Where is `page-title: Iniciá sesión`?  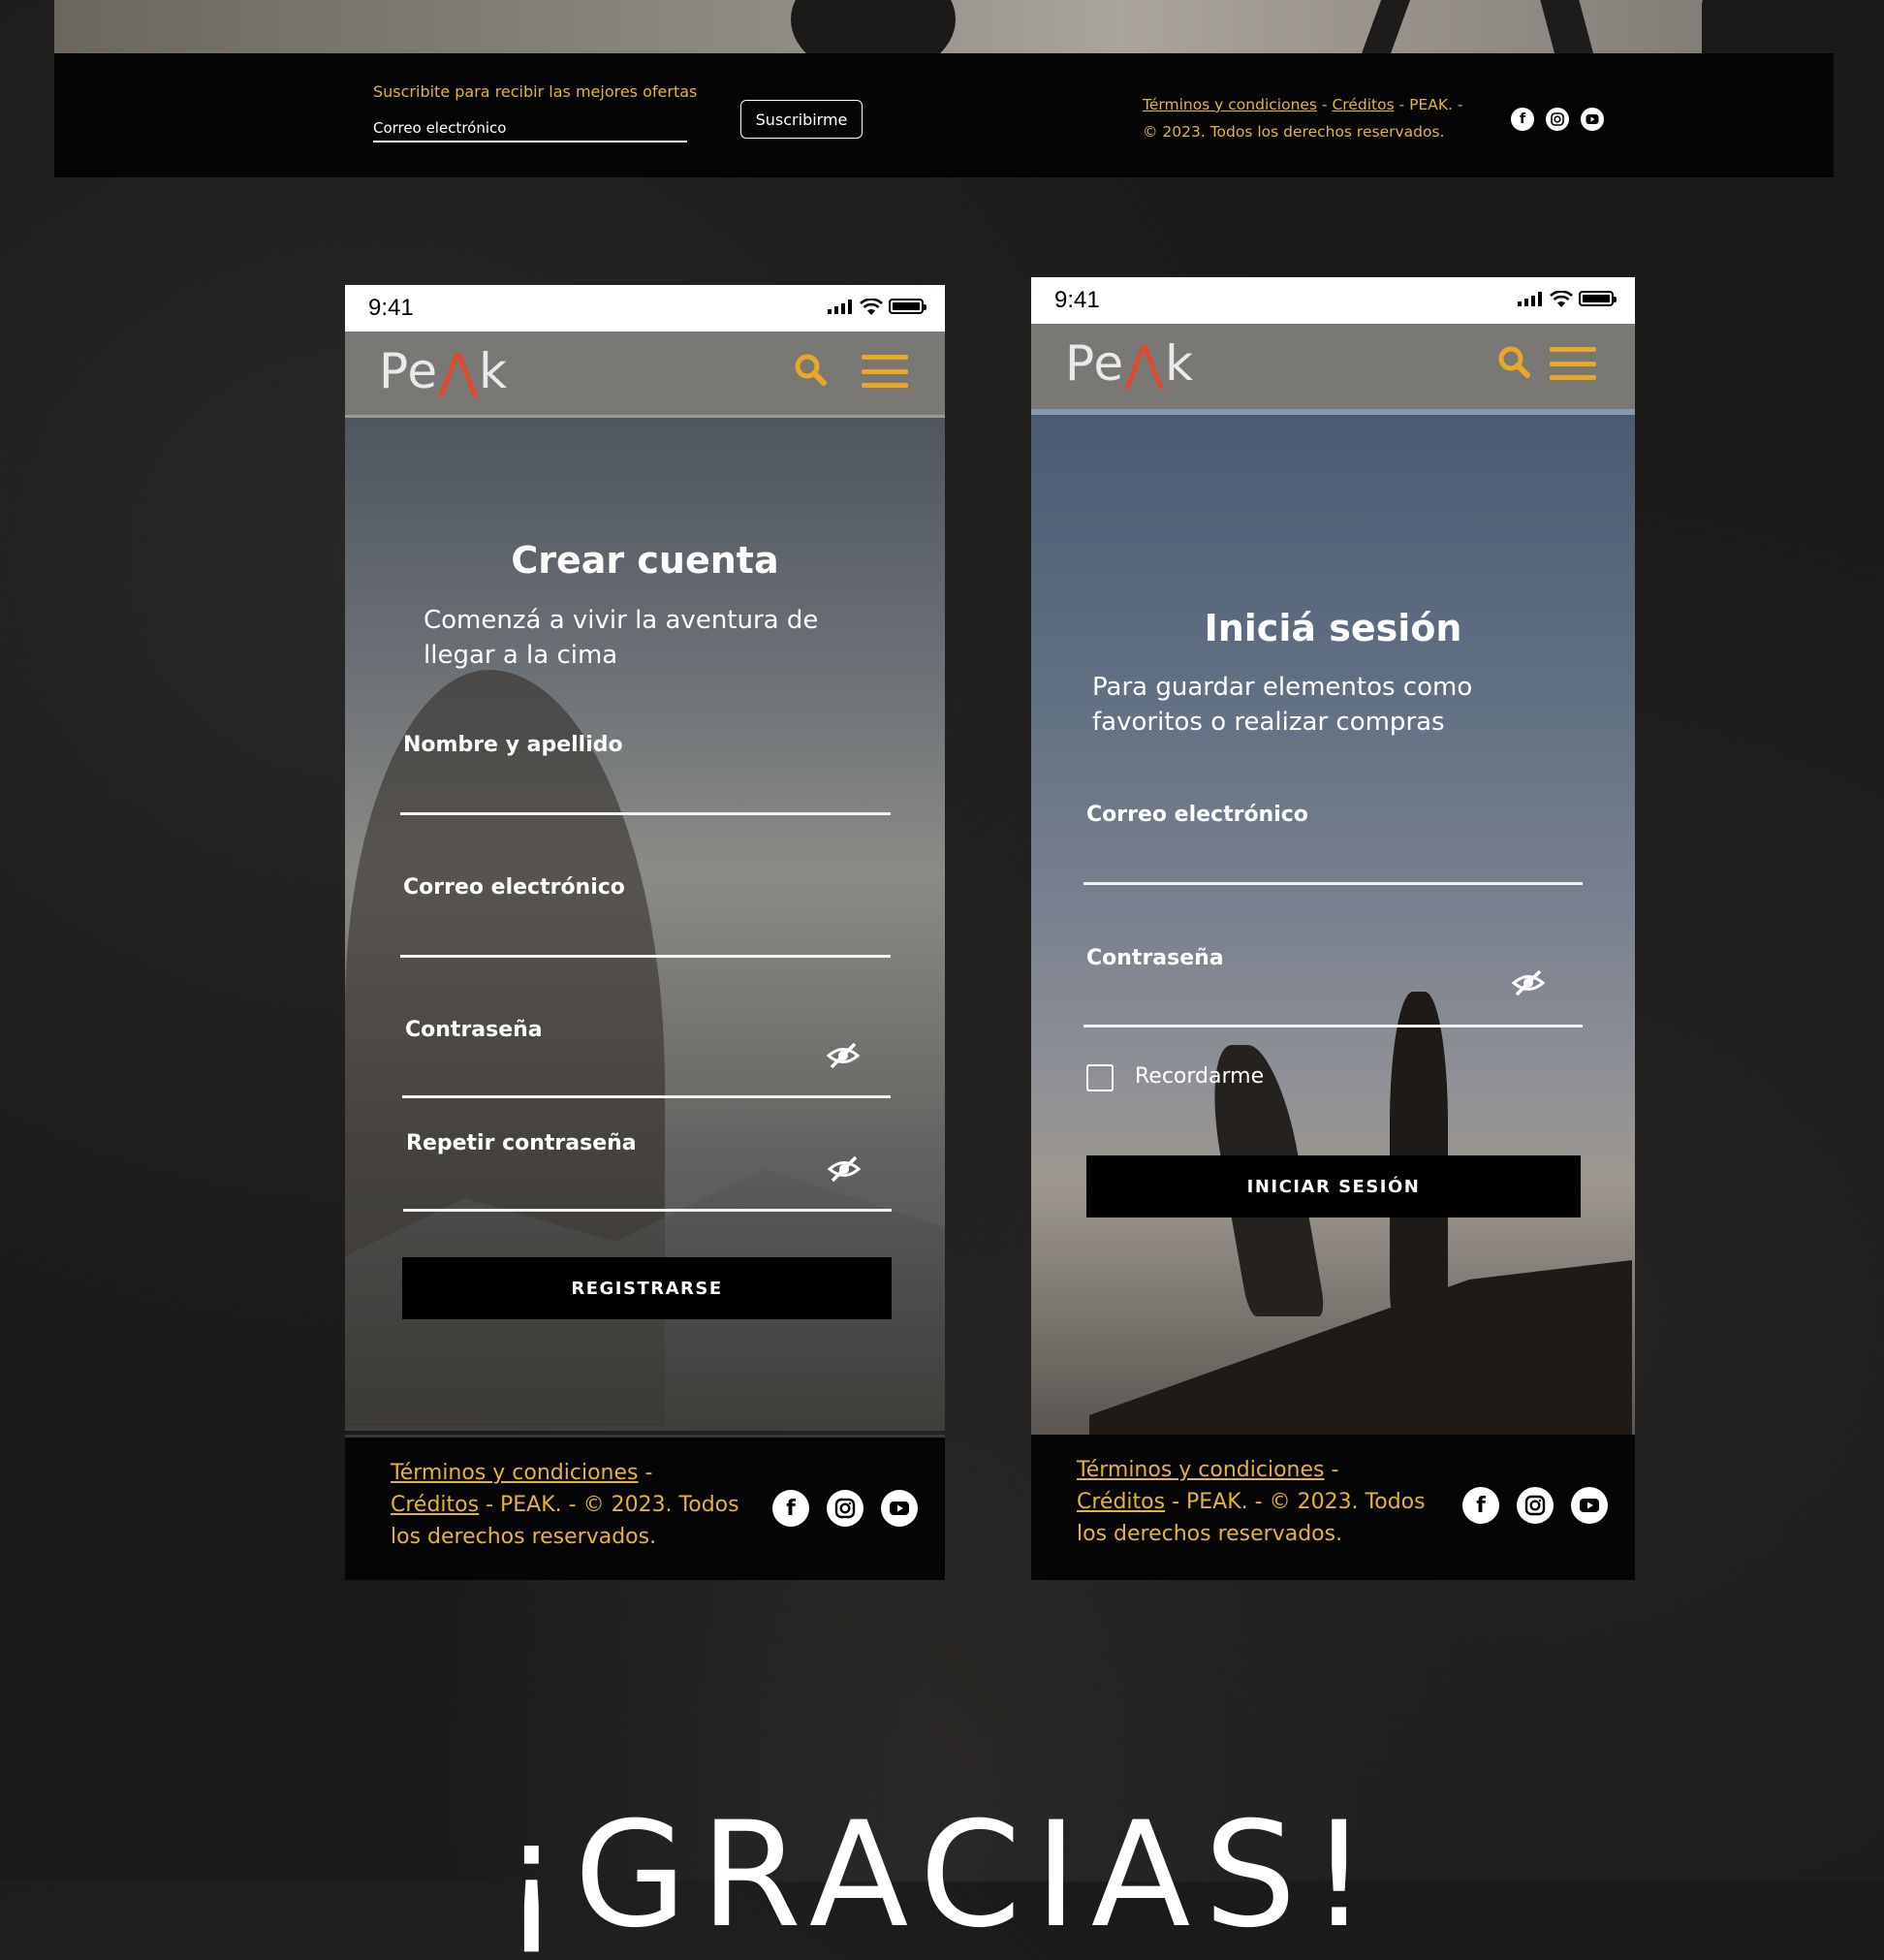
page-title: Iniciá sesión is located at coordinates (1333, 628).